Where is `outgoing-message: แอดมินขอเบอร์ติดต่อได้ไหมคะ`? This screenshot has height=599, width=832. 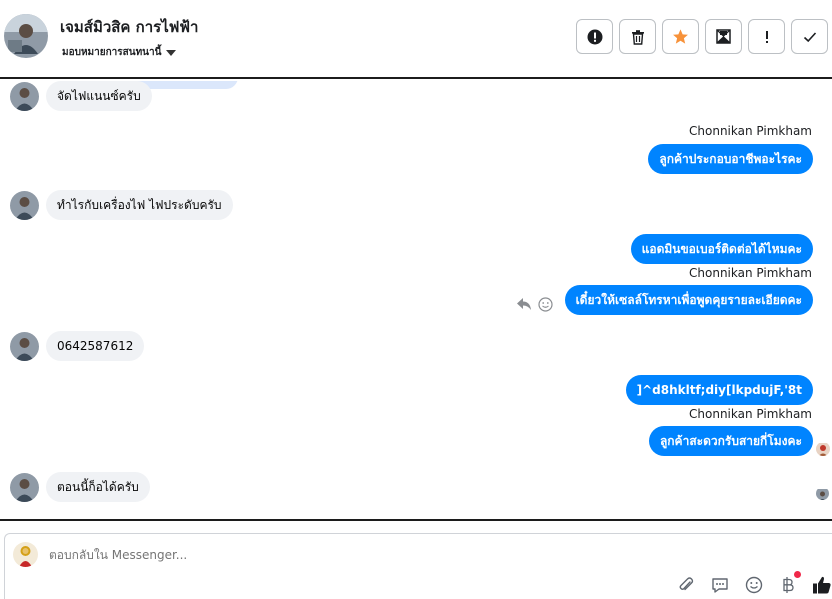
outgoing-message: แอดมินขอเบอร์ติดต่อได้ไหมคะ is located at coordinates (721, 249).